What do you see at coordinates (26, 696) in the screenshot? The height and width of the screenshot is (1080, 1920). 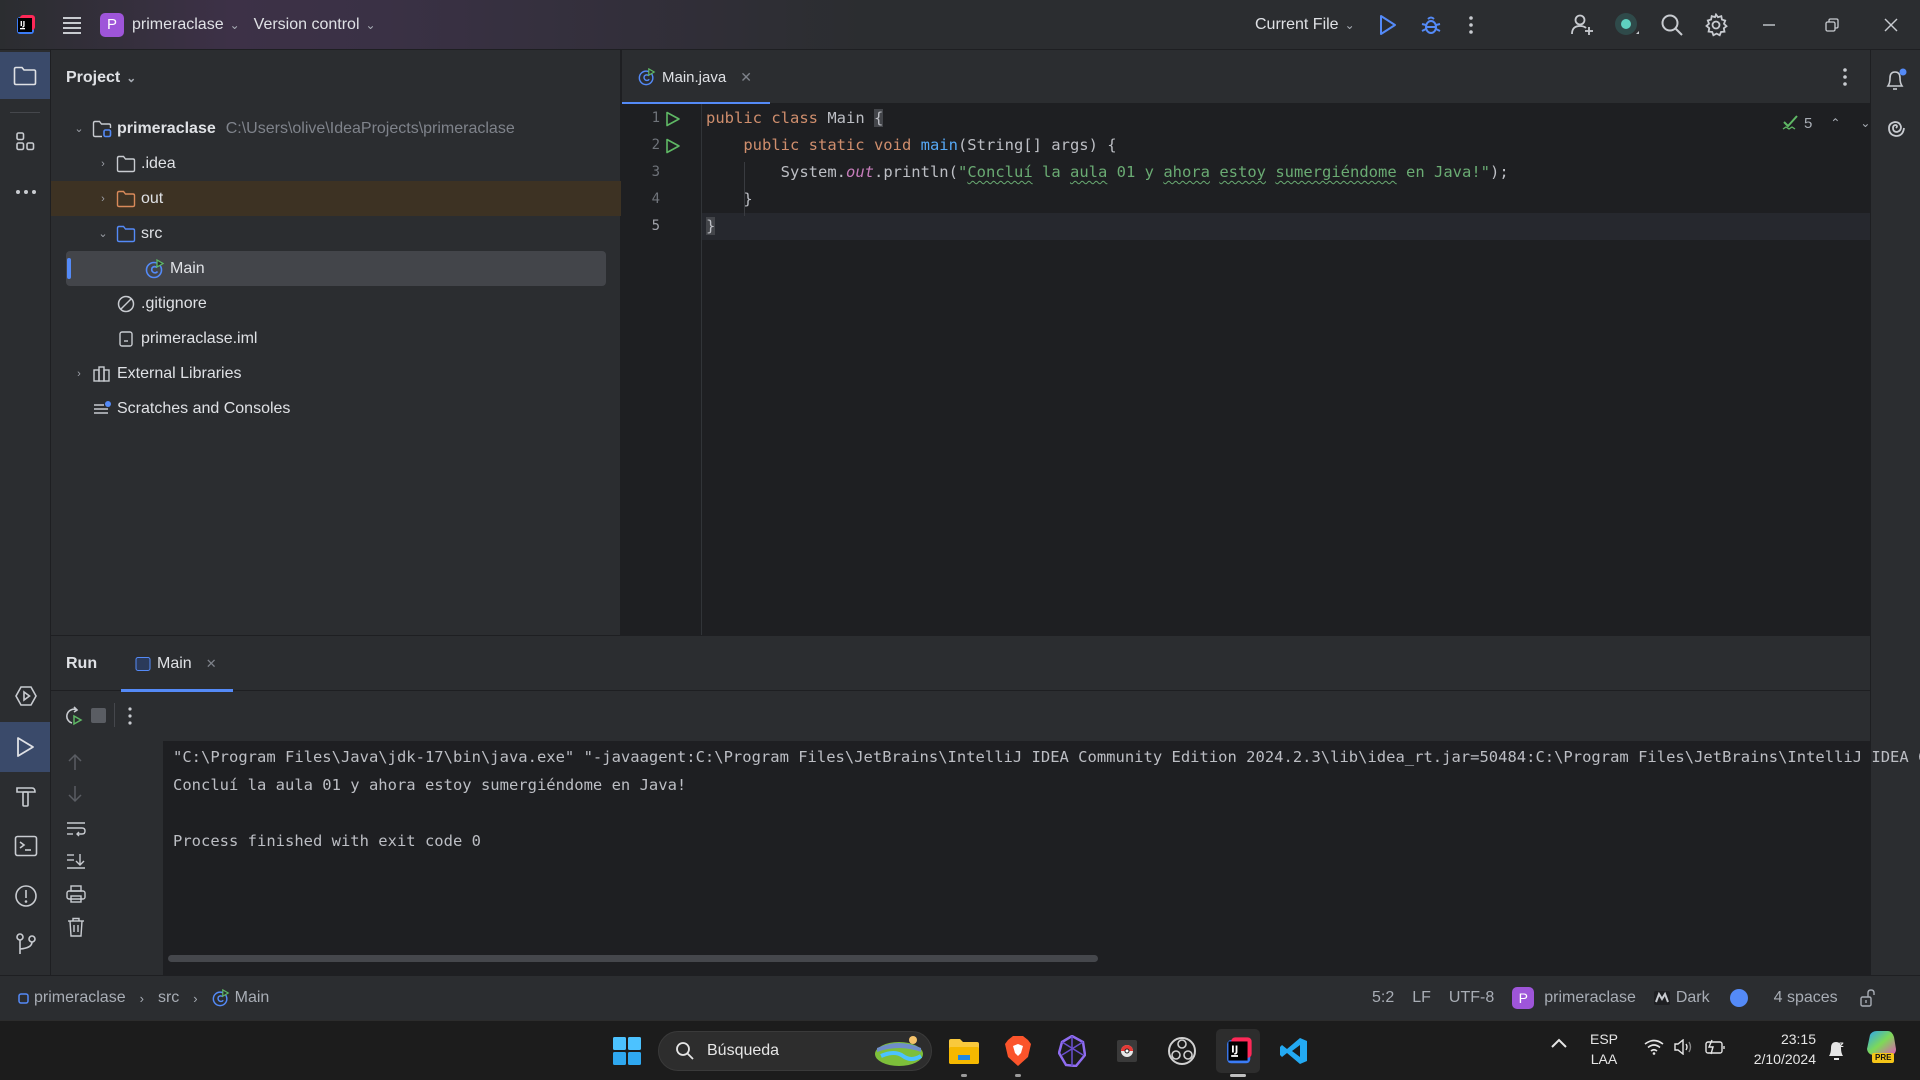 I see `services-tool-button` at bounding box center [26, 696].